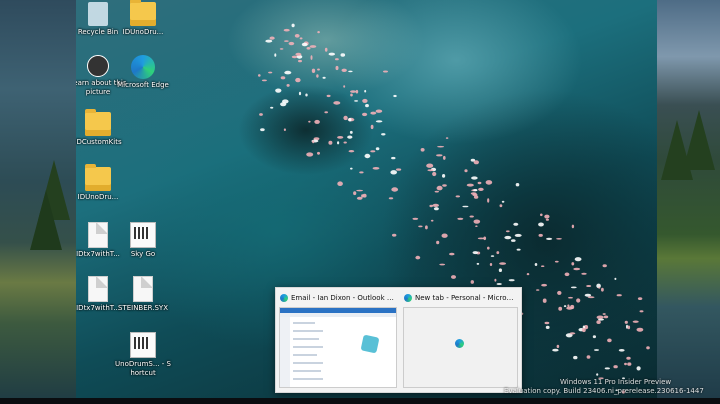 The height and width of the screenshot is (404, 720). I want to click on bottom-edge, so click(360, 401).